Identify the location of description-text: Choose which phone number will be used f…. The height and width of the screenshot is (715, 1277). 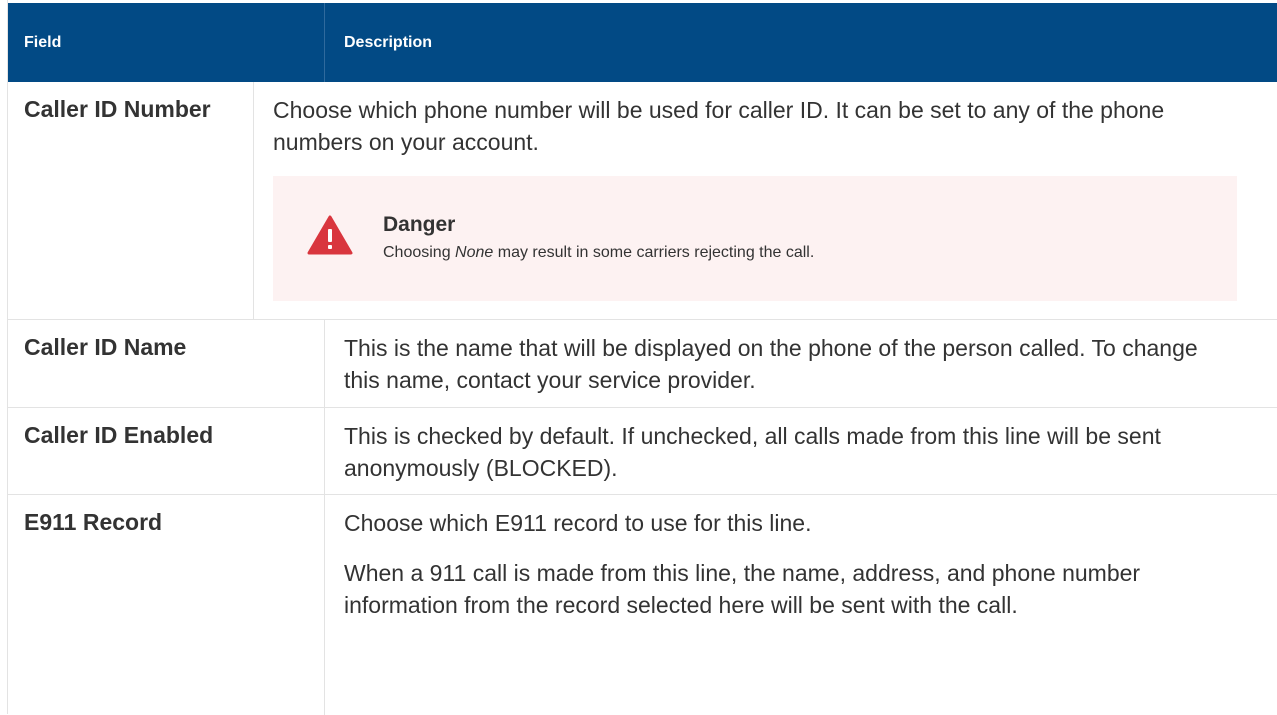
(719, 126).